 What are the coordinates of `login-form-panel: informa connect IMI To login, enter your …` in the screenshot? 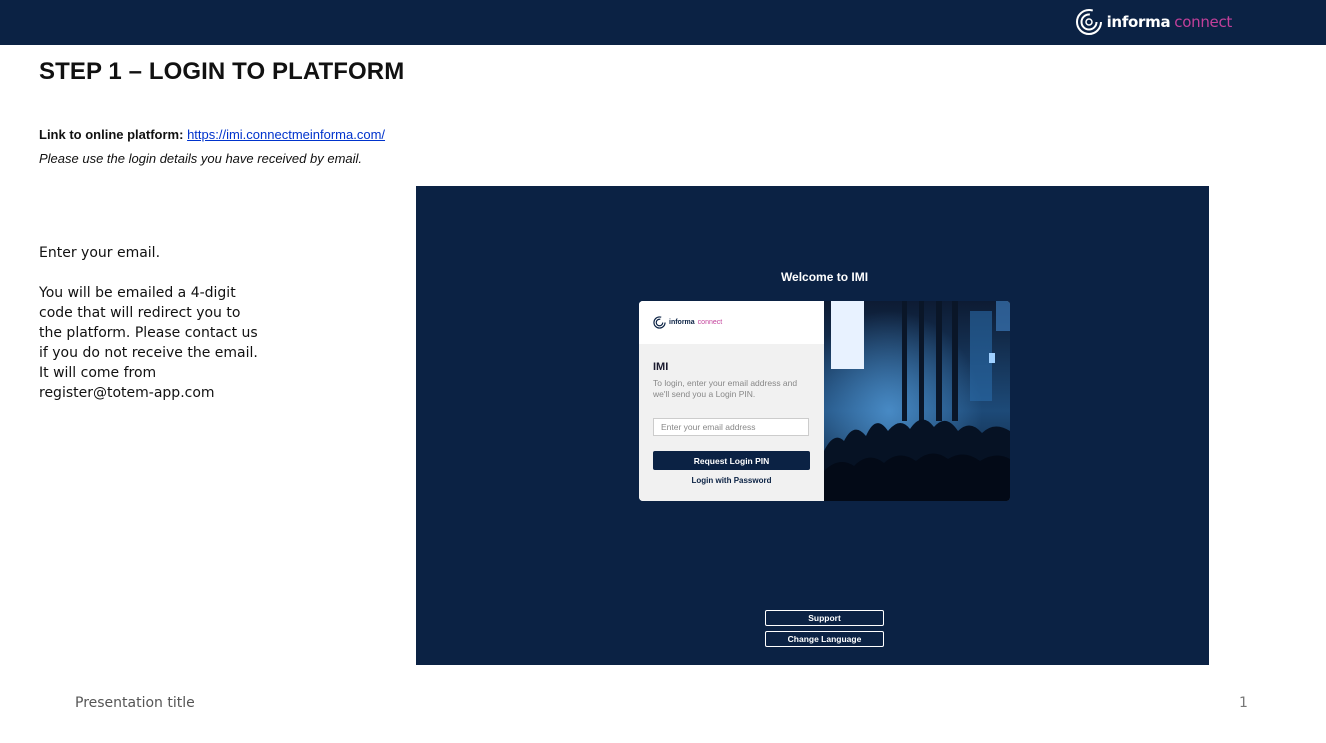 It's located at (731, 401).